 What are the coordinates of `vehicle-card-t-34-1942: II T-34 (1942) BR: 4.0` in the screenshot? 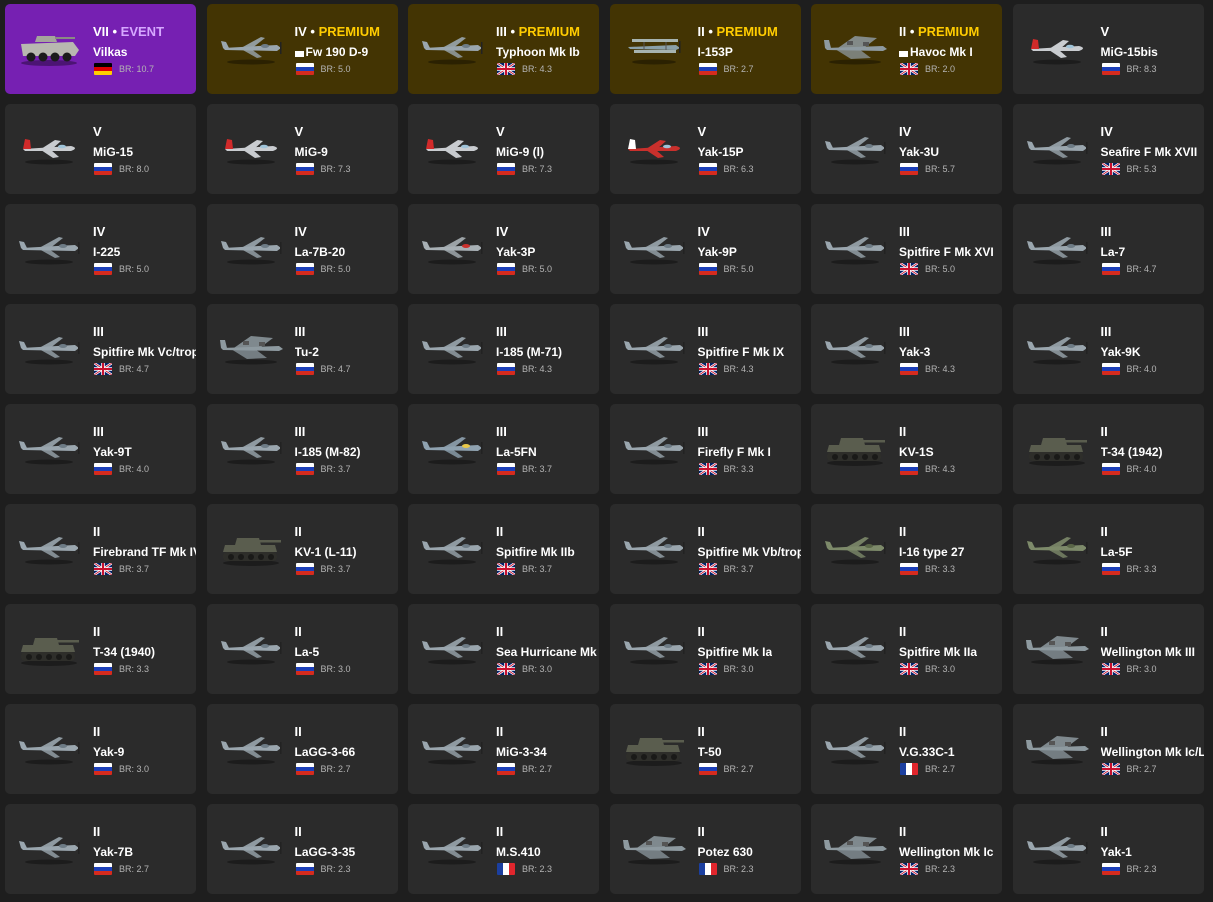 It's located at (1108, 449).